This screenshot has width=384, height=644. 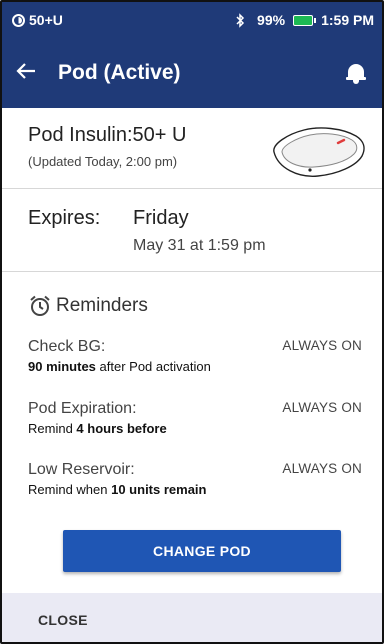 I want to click on reminder-description: 90 minutes after Pod activation, so click(x=195, y=366).